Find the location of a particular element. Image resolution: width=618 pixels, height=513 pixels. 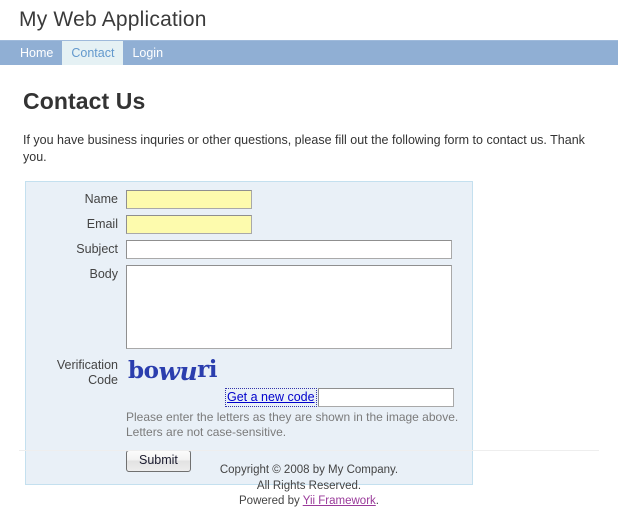

get-new-code-link: Get a new code is located at coordinates (271, 397).